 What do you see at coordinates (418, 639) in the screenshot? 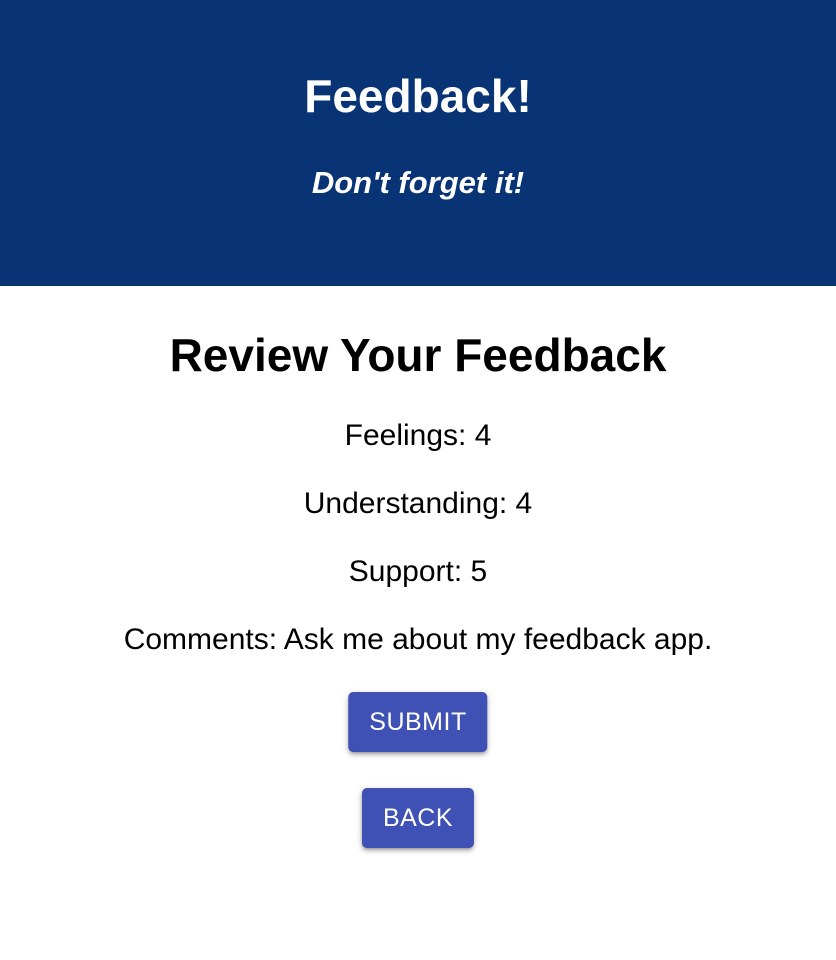
I see `comments-value: Comments: Ask me about my feedback app.` at bounding box center [418, 639].